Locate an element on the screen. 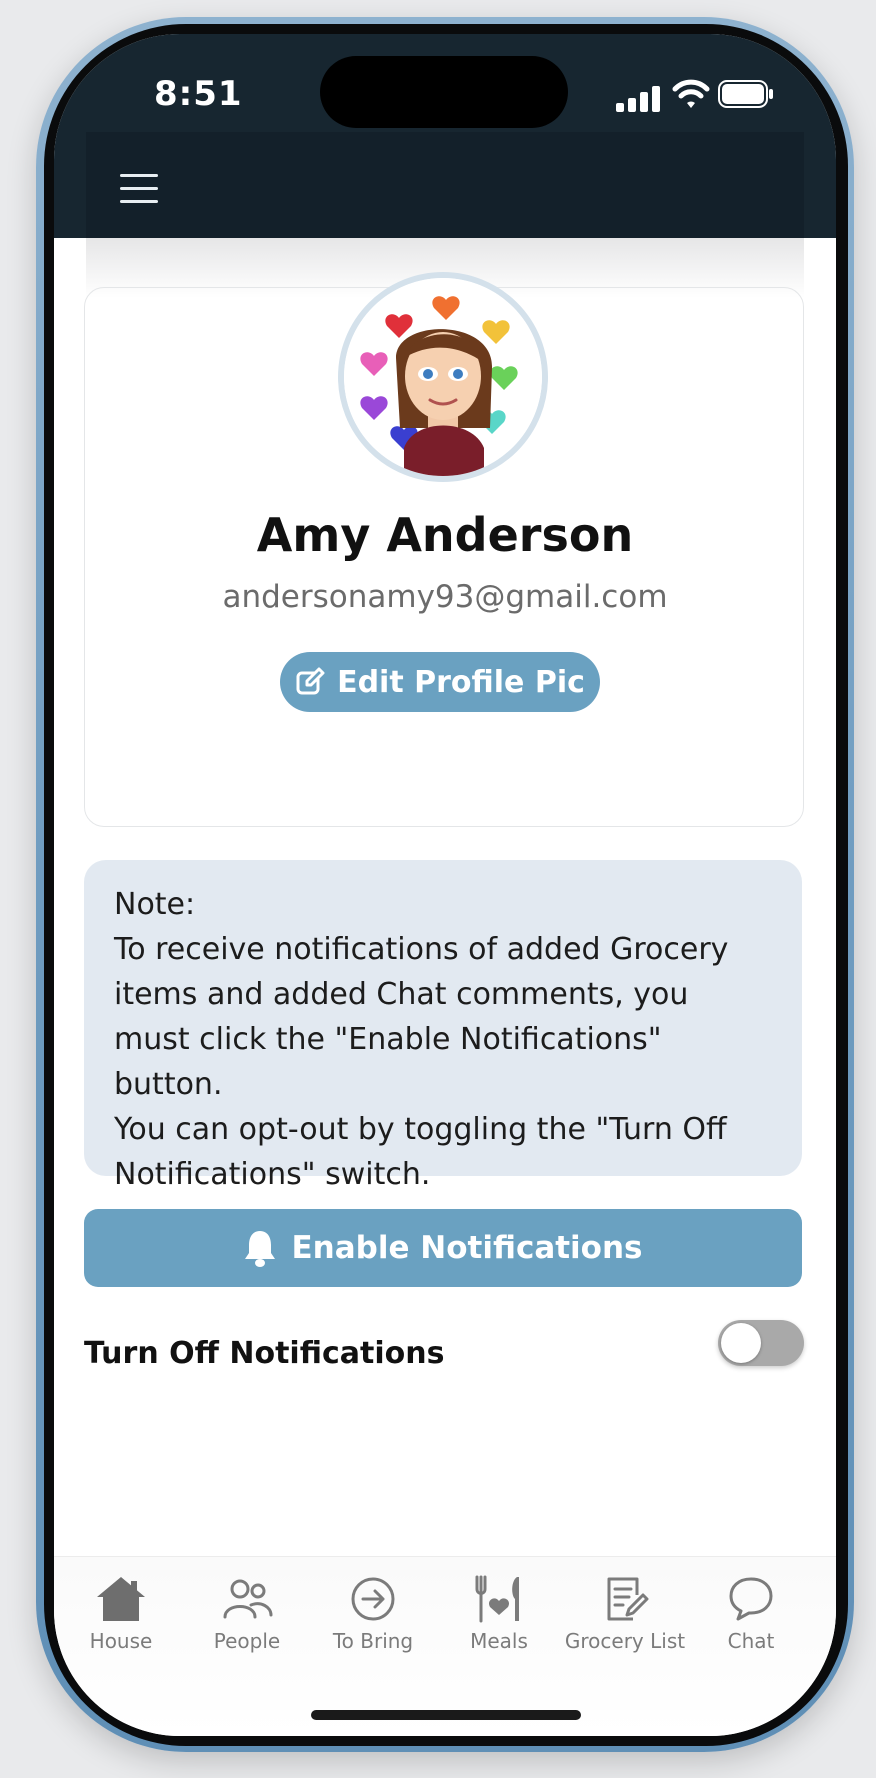 The width and height of the screenshot is (876, 1778). battery-icon is located at coordinates (745, 94).